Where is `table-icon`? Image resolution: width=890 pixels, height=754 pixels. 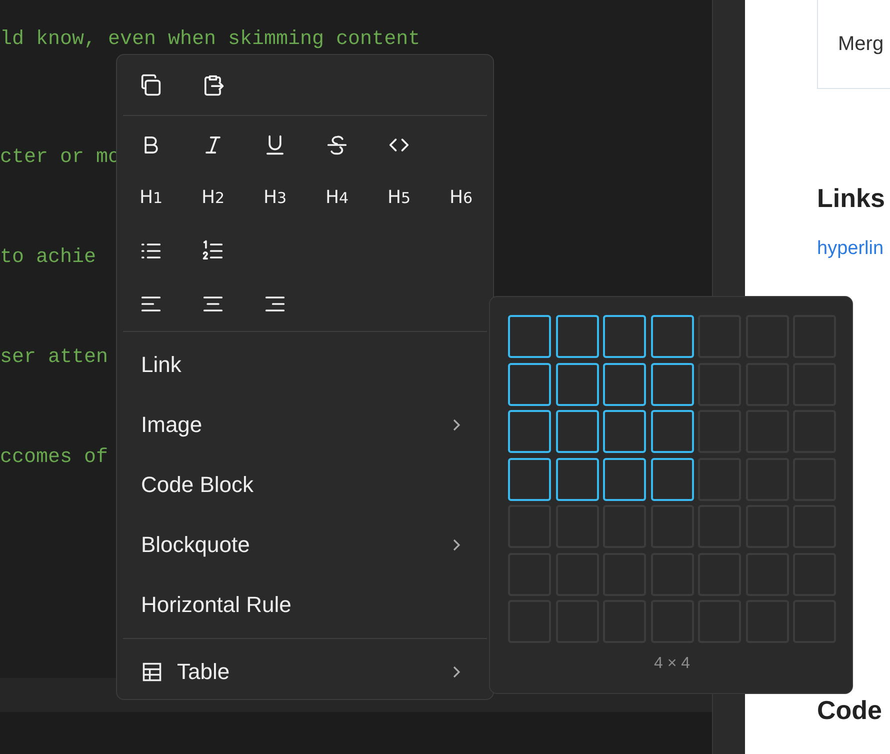 table-icon is located at coordinates (152, 672).